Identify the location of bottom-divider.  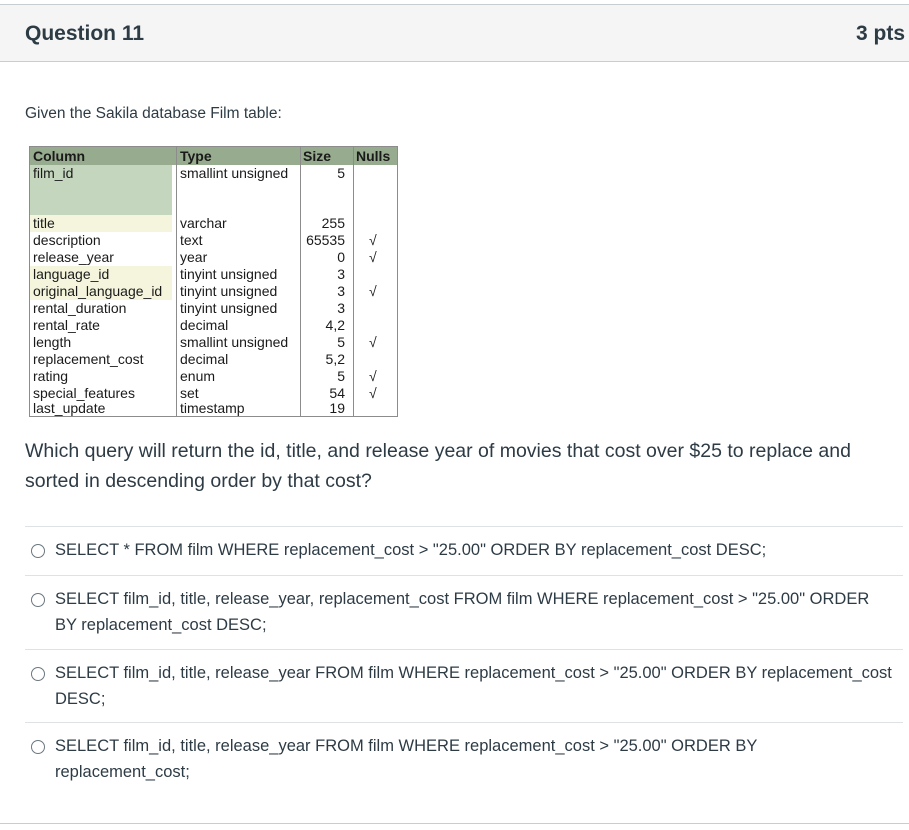
(454, 823).